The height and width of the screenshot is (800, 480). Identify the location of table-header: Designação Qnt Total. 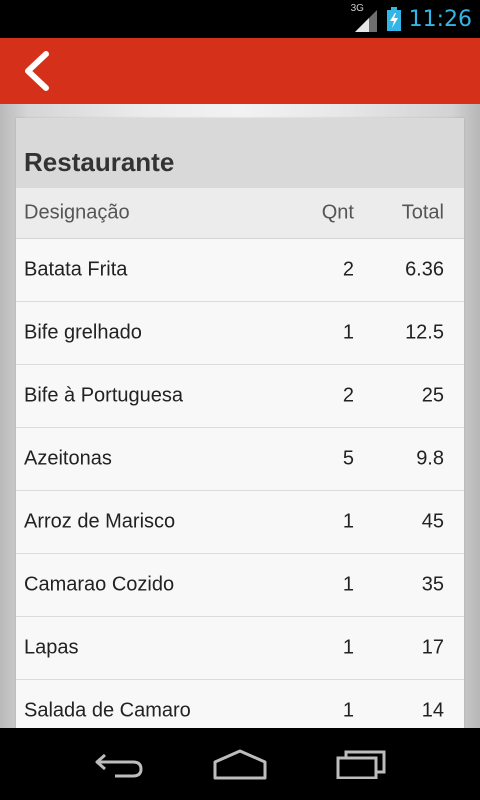
(240, 213).